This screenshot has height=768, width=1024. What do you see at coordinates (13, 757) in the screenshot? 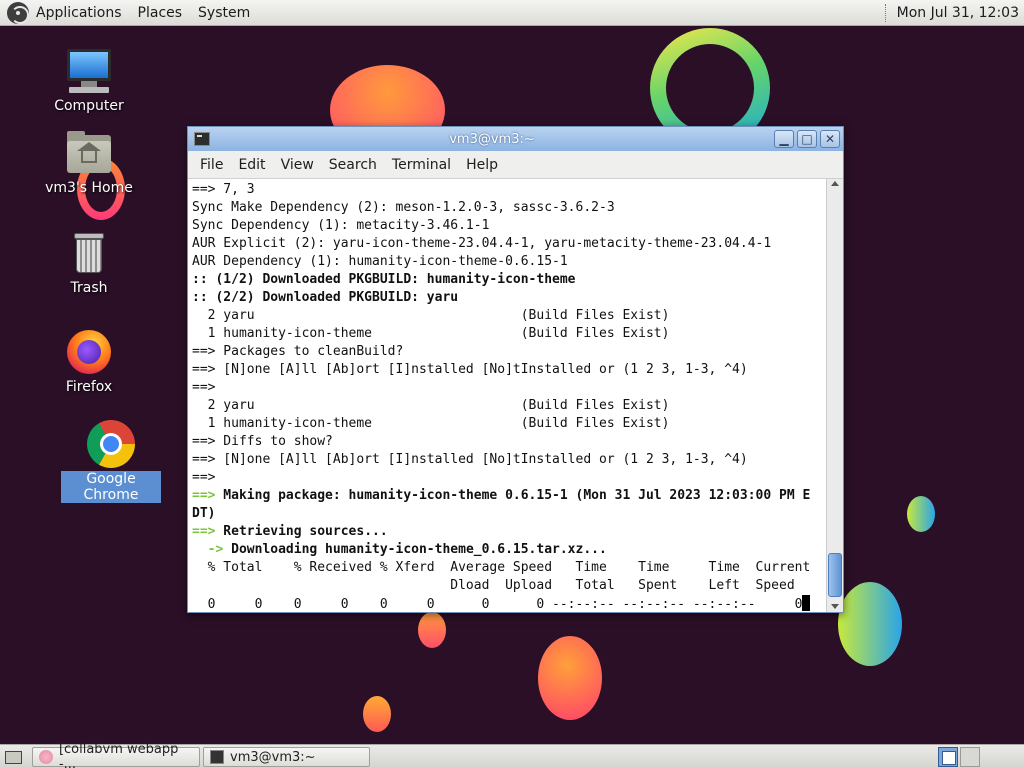
I see `show-desktop-button` at bounding box center [13, 757].